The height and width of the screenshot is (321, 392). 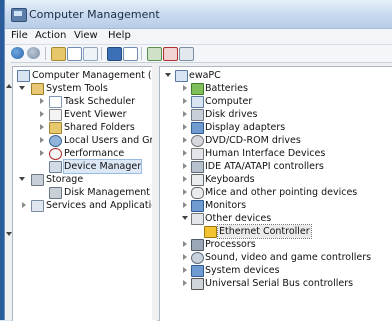 What do you see at coordinates (114, 54) in the screenshot?
I see `help-icon` at bounding box center [114, 54].